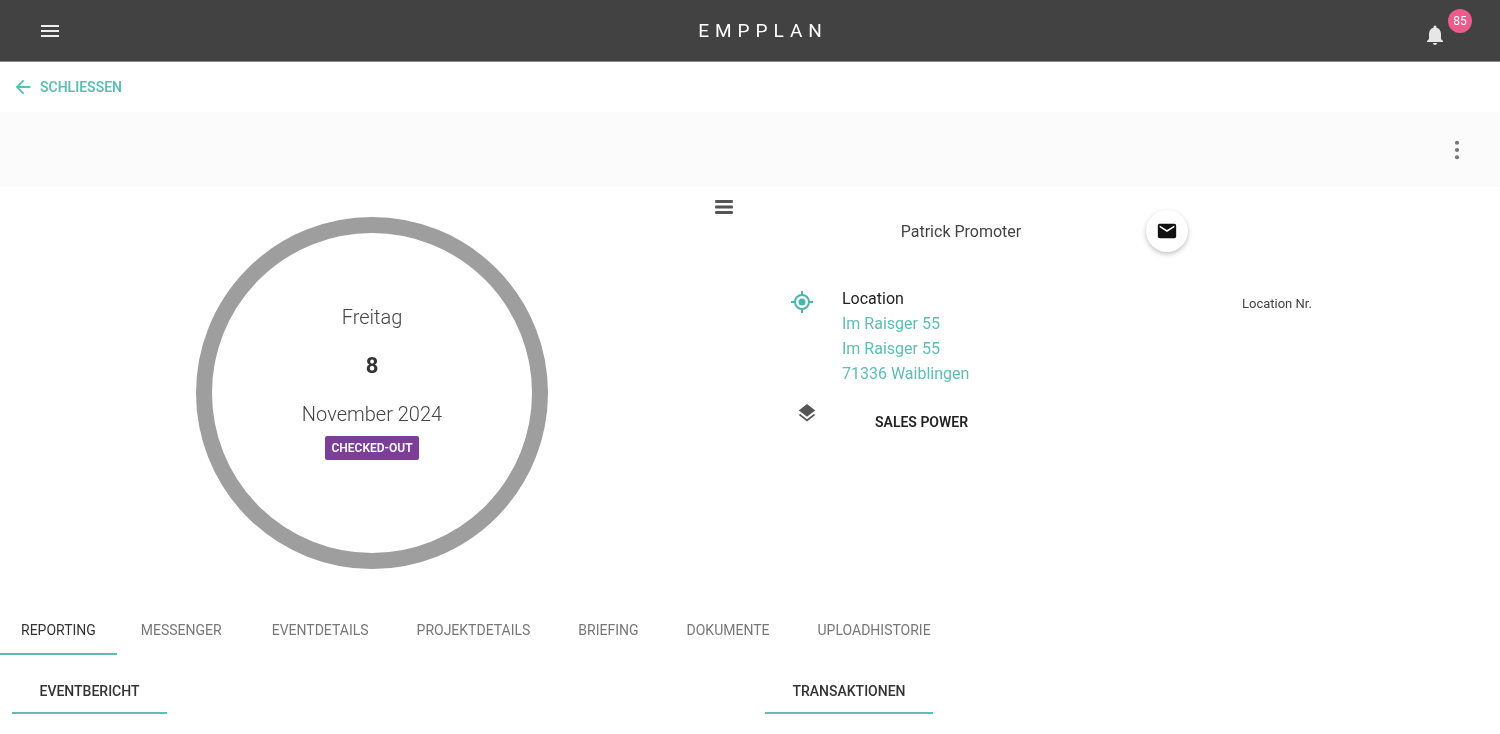  Describe the element at coordinates (873, 299) in the screenshot. I see `location-label: Location` at that location.